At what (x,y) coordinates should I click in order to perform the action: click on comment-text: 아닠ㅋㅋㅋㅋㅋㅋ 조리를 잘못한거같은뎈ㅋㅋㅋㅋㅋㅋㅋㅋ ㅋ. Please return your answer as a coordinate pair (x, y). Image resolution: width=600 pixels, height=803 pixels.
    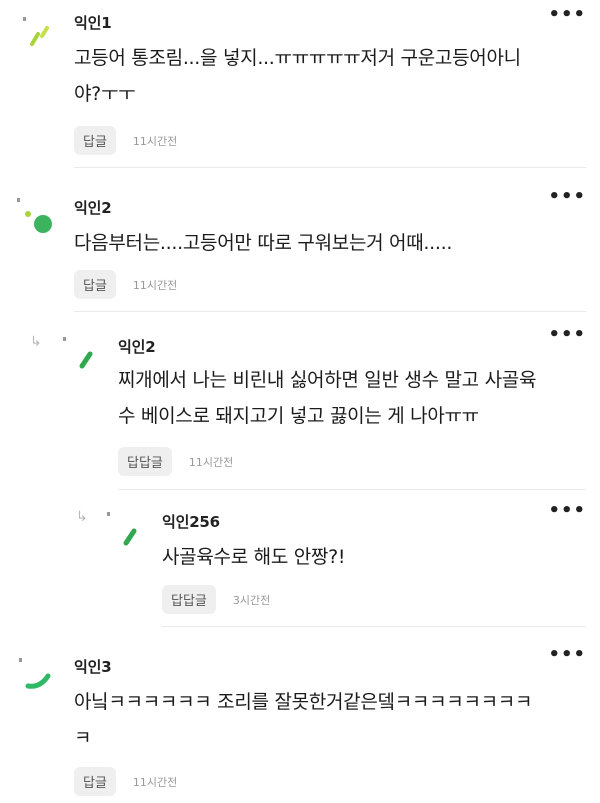
    Looking at the image, I should click on (303, 720).